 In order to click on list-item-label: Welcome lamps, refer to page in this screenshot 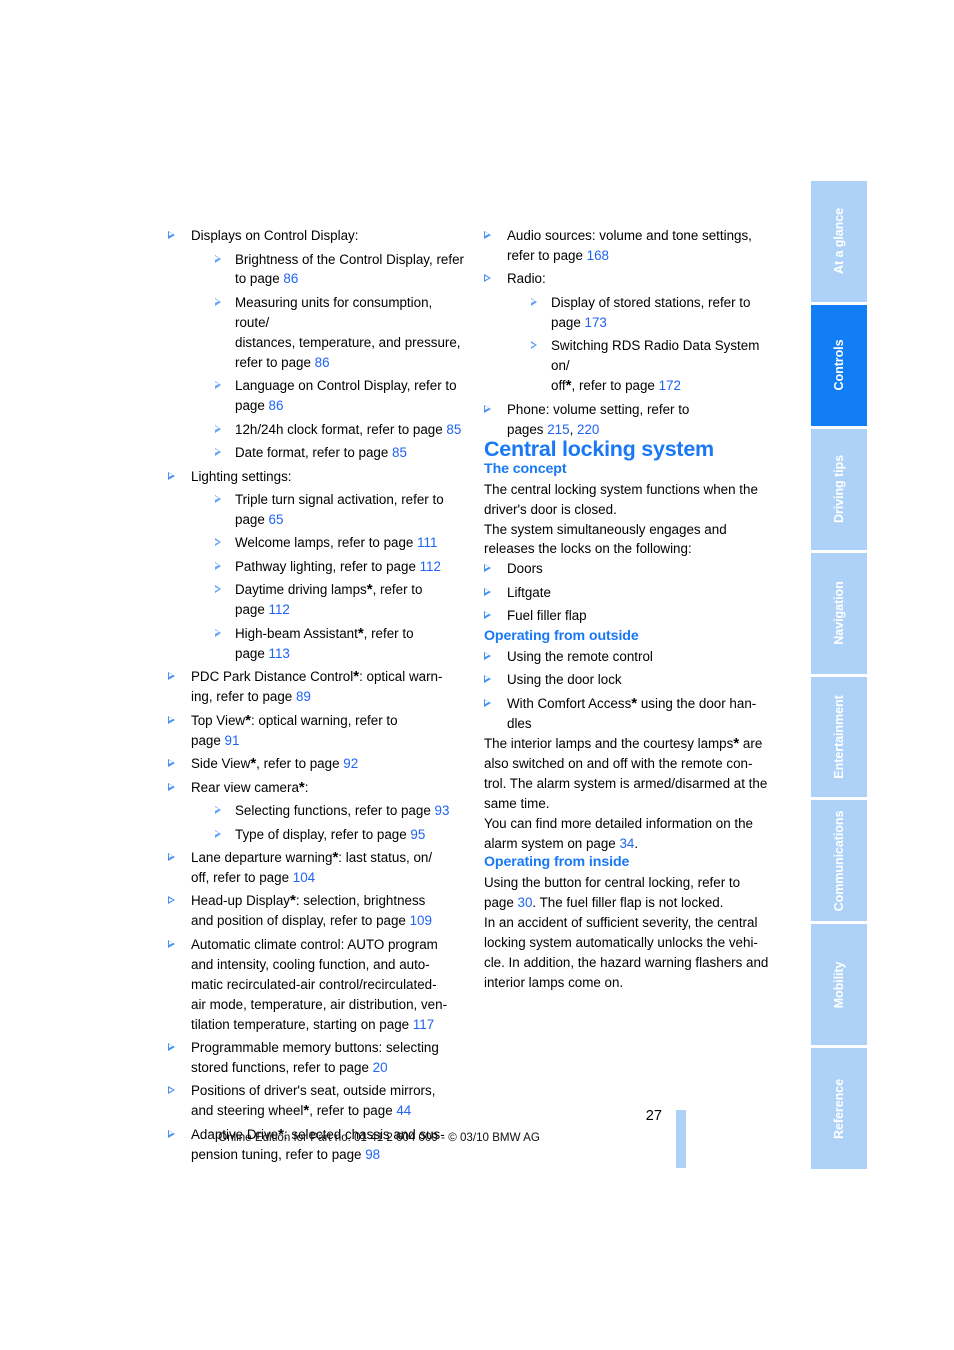, I will do `click(326, 543)`.